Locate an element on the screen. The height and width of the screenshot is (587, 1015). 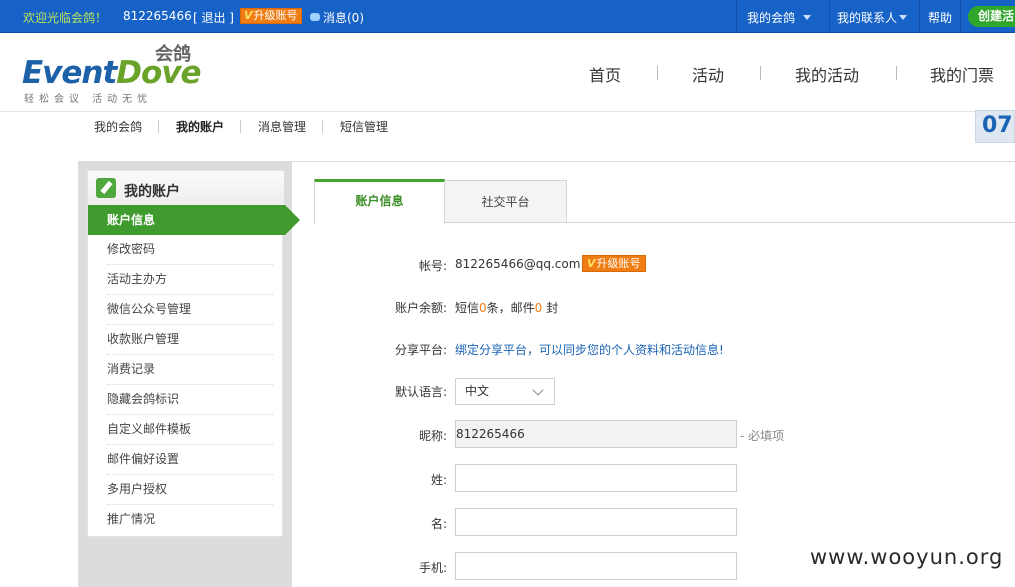
balance-mid: 条，邮件 is located at coordinates (510, 308).